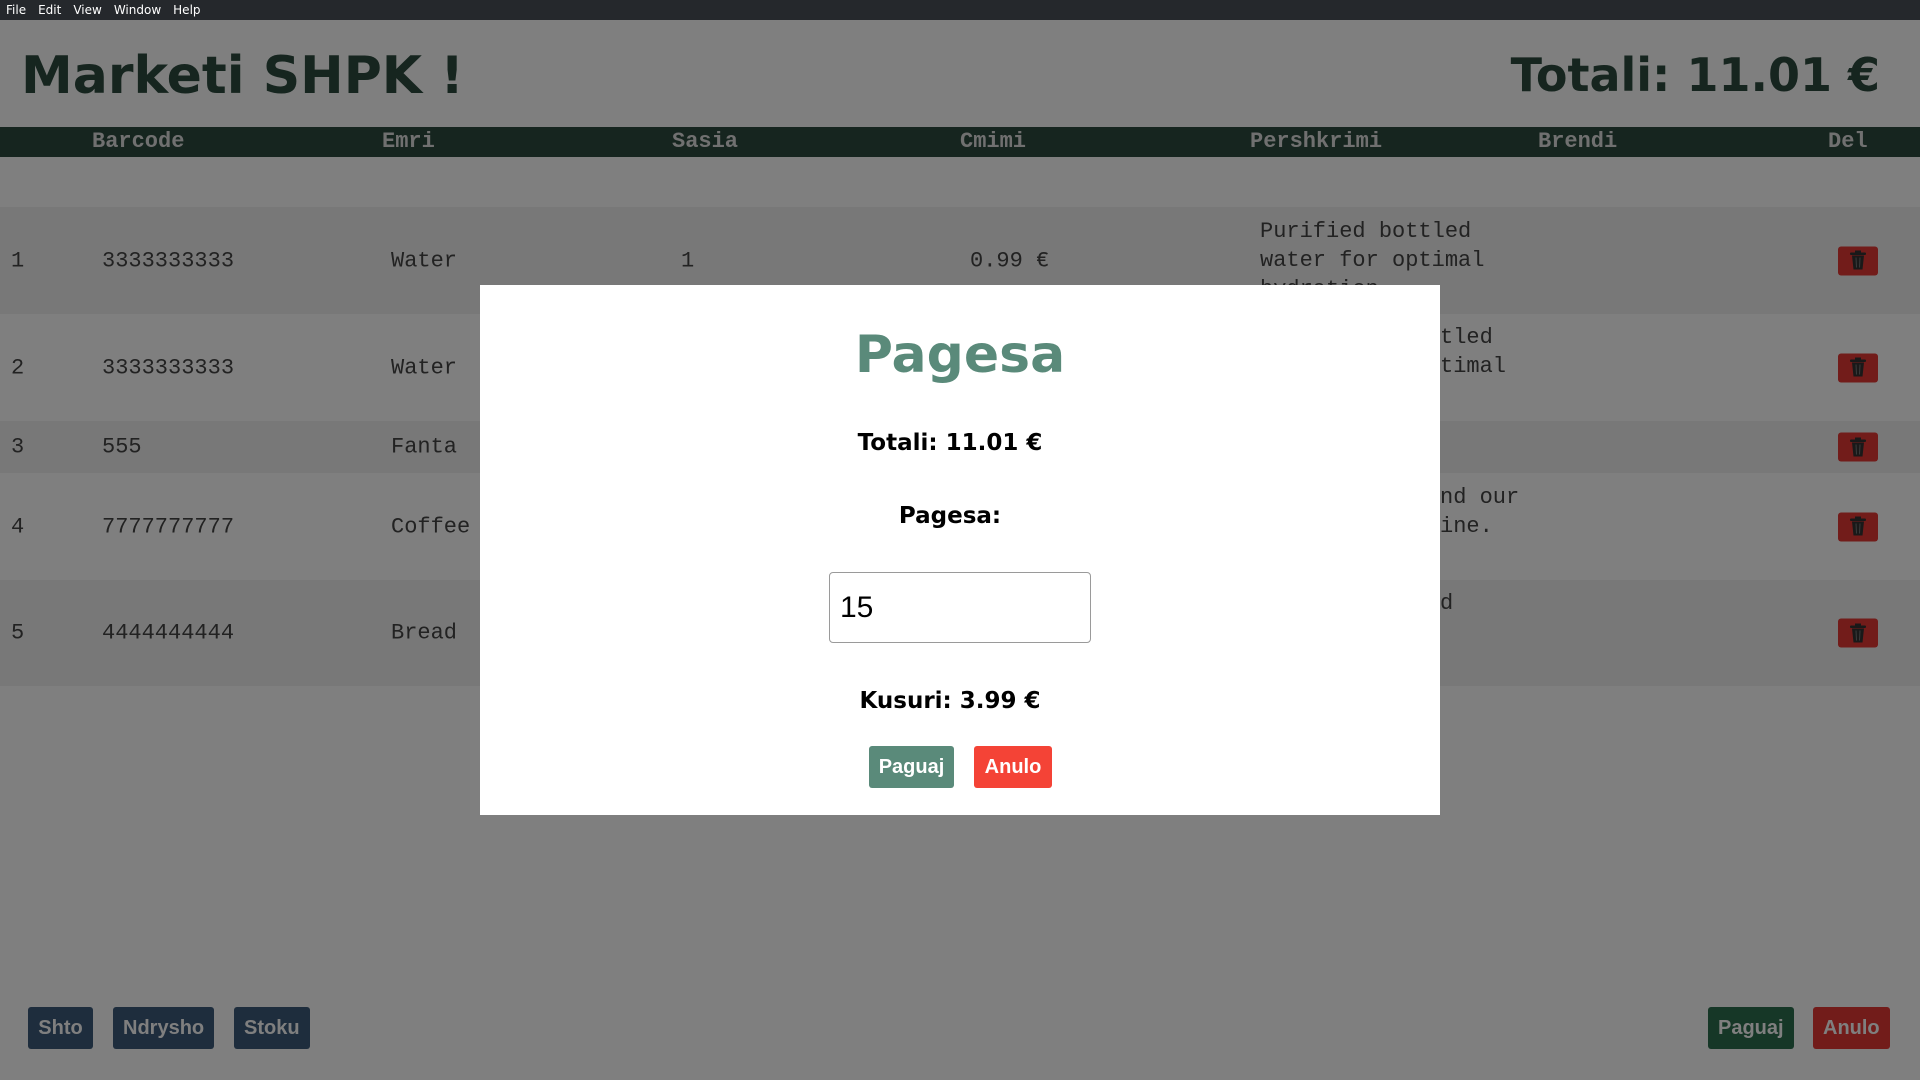  What do you see at coordinates (137, 10) in the screenshot?
I see `menu-window: Window` at bounding box center [137, 10].